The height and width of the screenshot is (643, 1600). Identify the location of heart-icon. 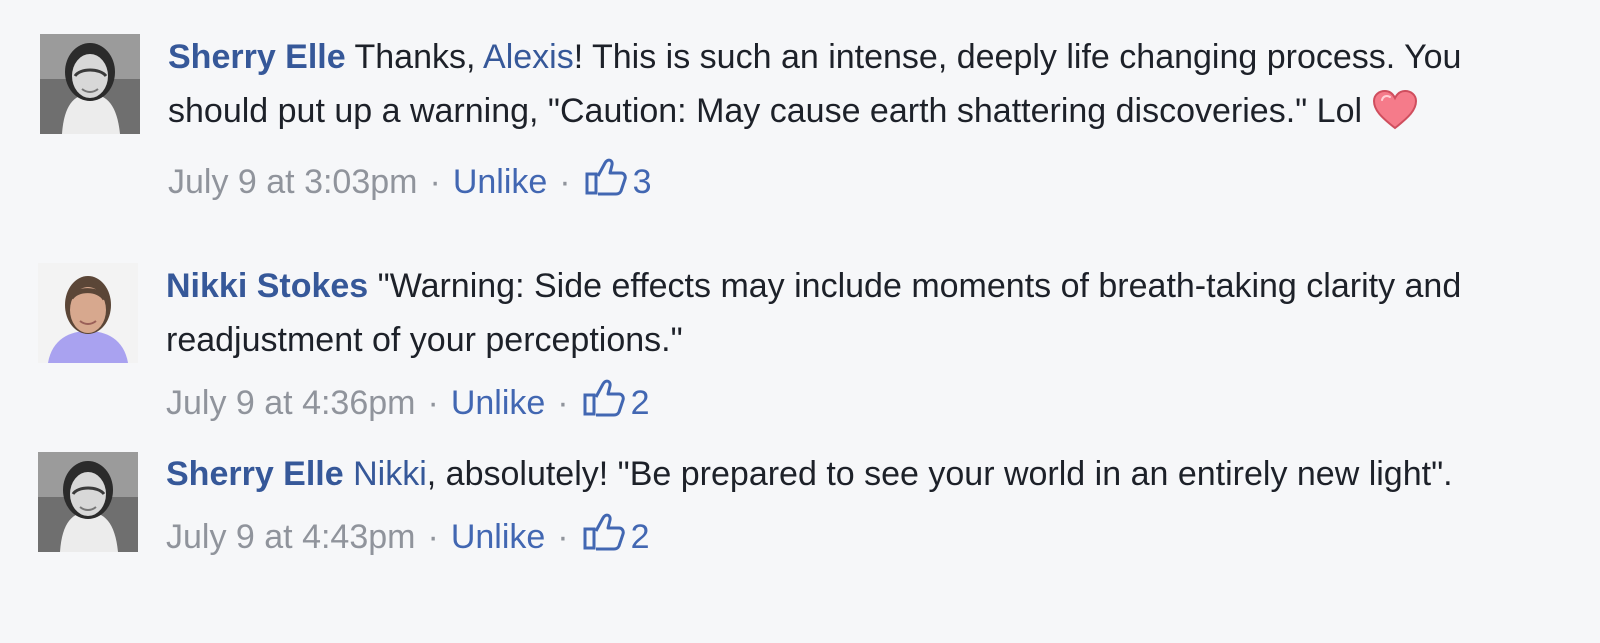
(1395, 117).